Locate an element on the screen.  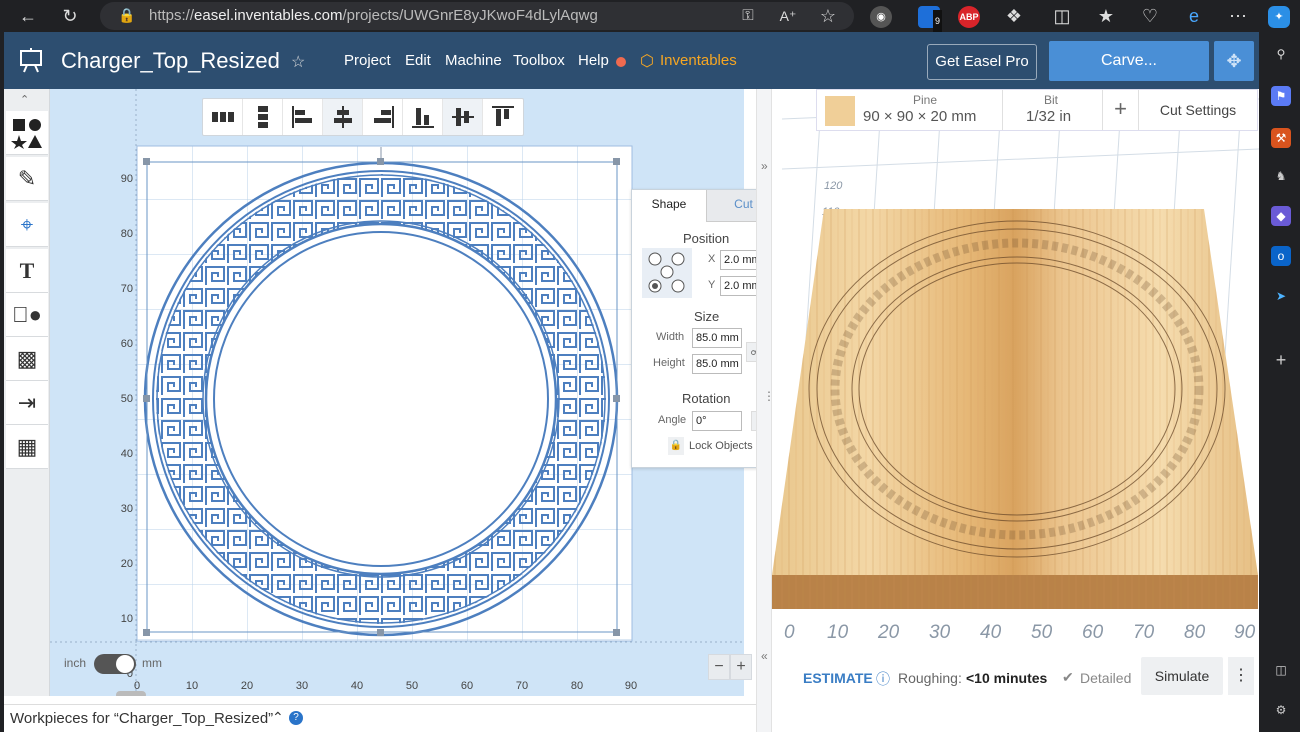
add-icon: + is located at coordinates (1281, 360).